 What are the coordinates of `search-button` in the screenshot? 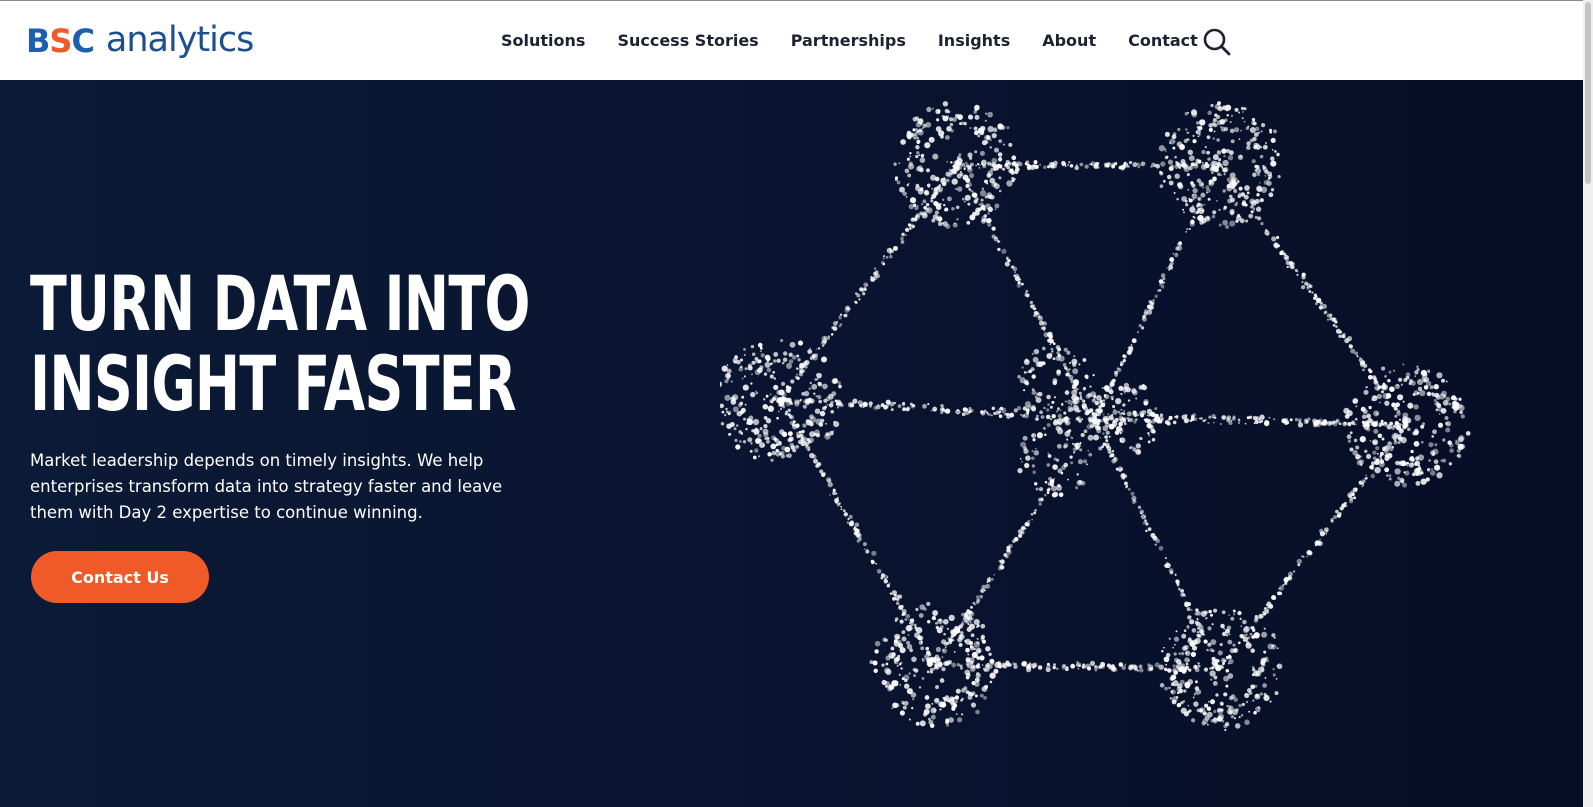 It's located at (1217, 42).